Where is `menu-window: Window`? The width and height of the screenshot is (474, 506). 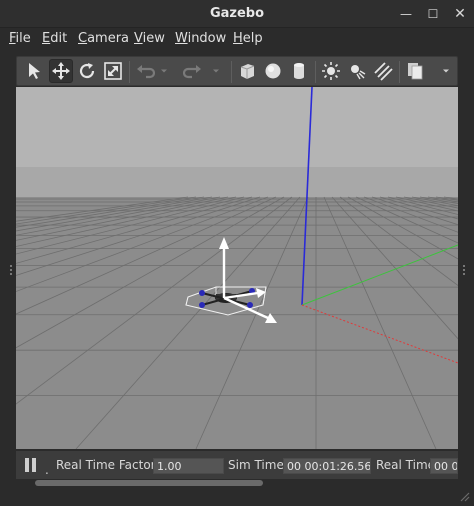 menu-window: Window is located at coordinates (200, 38).